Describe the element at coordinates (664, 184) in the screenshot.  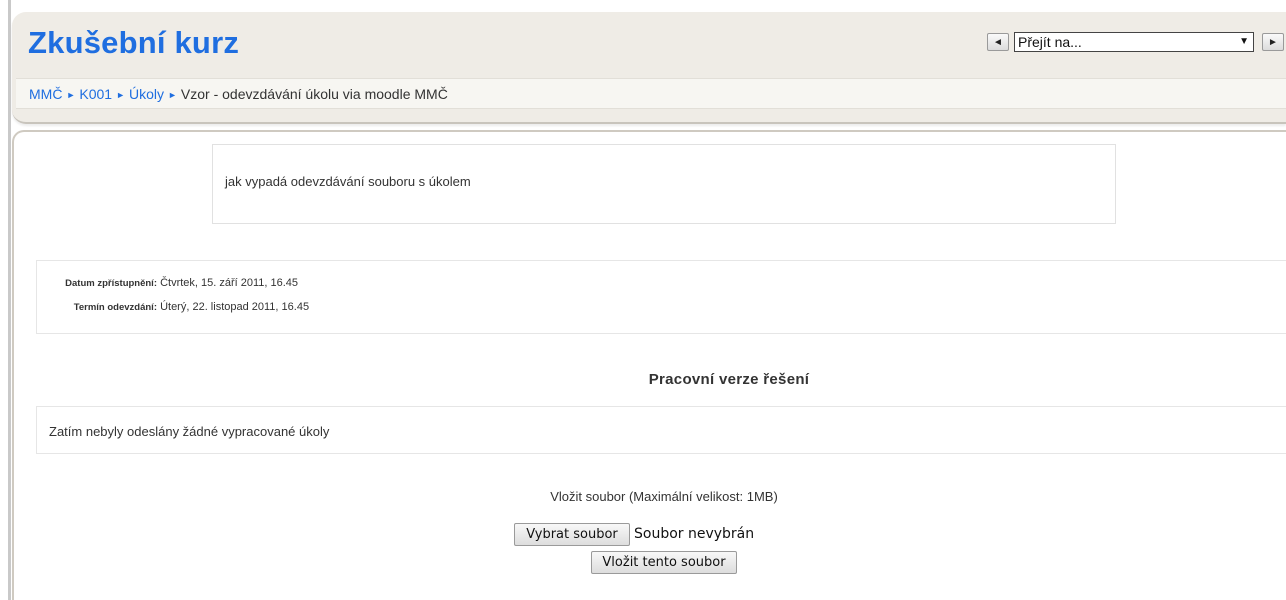
I see `assignment-intro: jak vypadá odevzdávání souboru s úkolem` at that location.